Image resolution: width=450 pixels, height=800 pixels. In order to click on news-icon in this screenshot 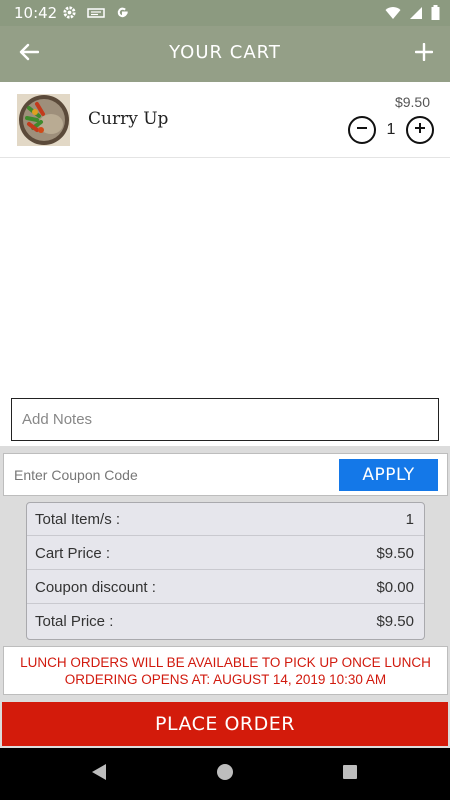, I will do `click(96, 15)`.